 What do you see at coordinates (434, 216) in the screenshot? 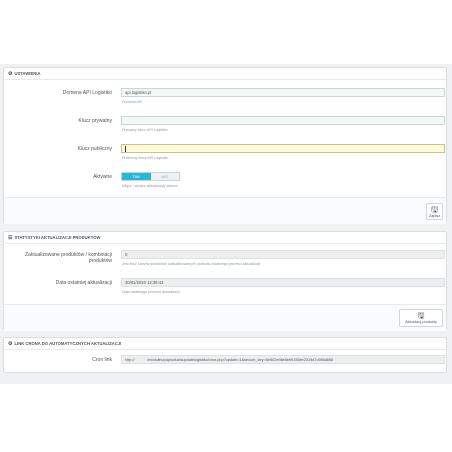
I see `save-label: Zapisz` at bounding box center [434, 216].